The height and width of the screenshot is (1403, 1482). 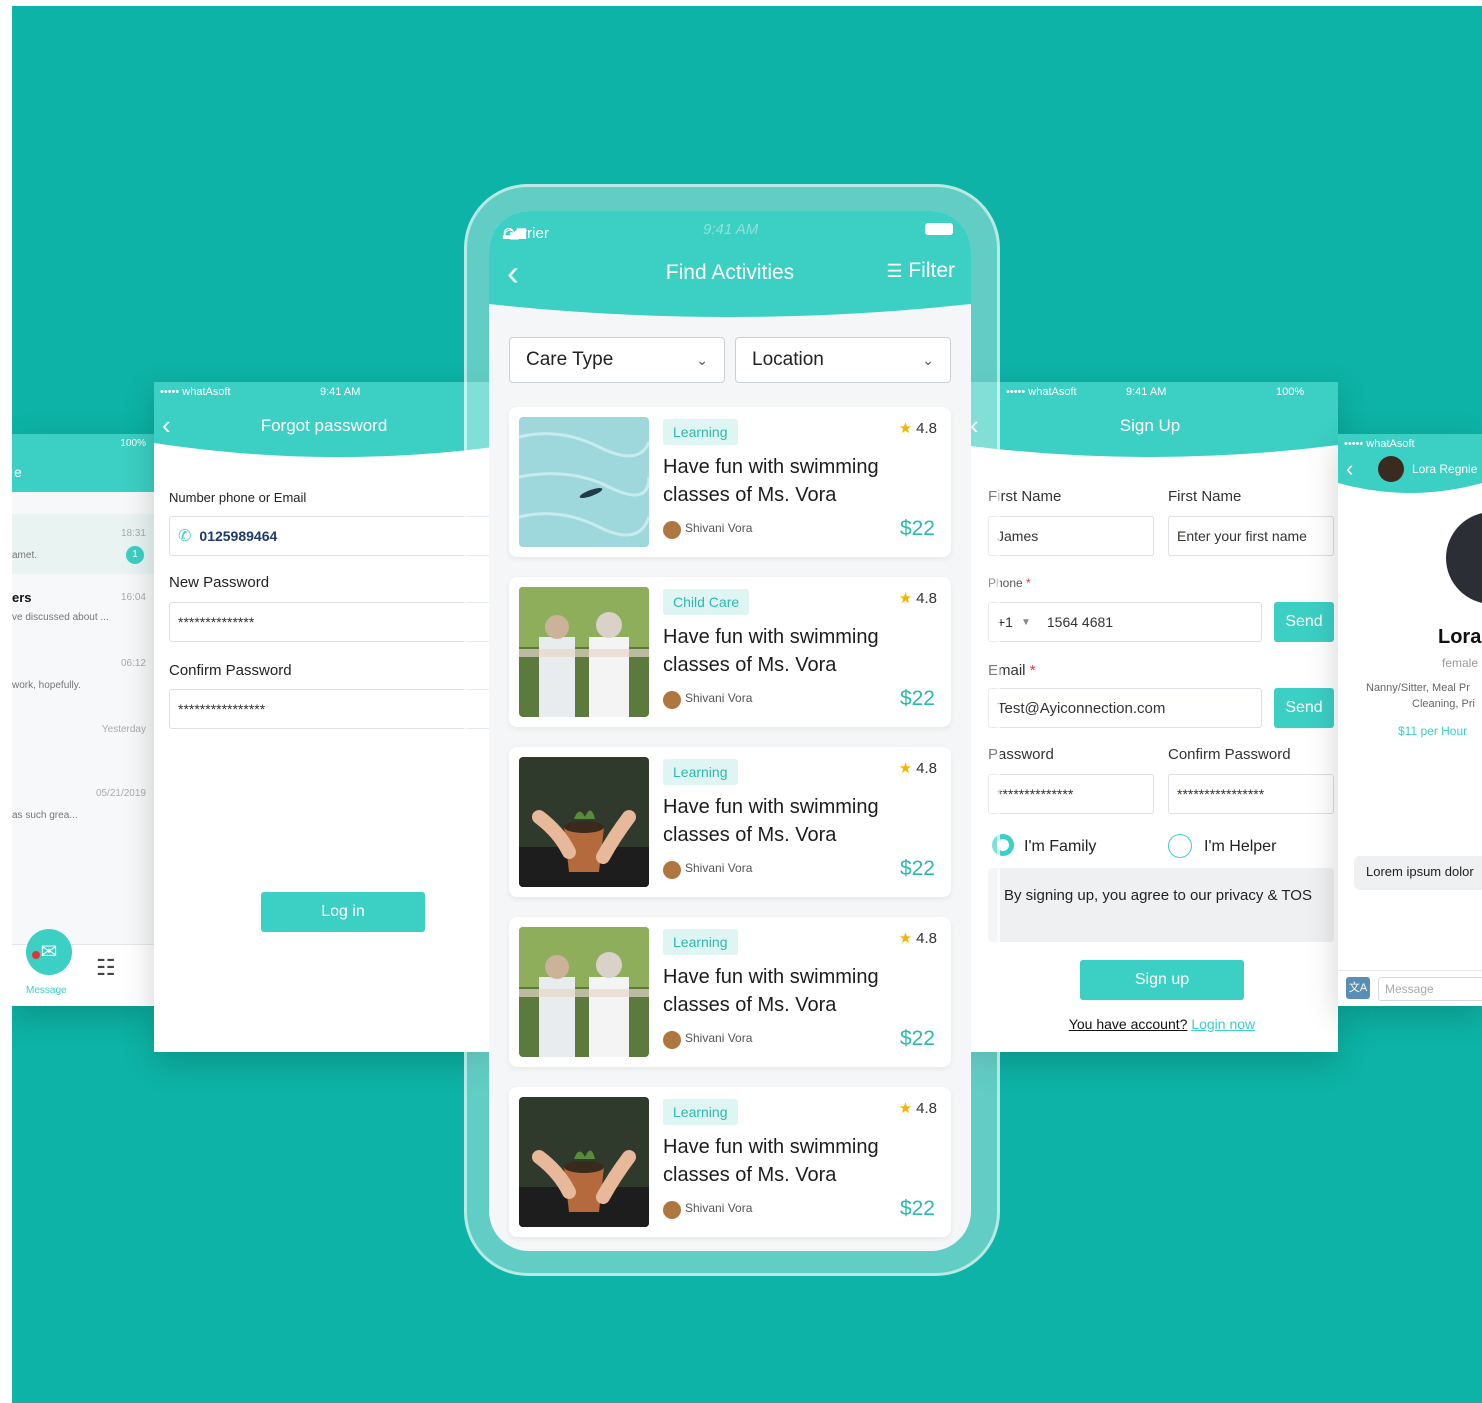 What do you see at coordinates (1443, 704) in the screenshot?
I see `profile-services-2: Cleaning, Pri` at bounding box center [1443, 704].